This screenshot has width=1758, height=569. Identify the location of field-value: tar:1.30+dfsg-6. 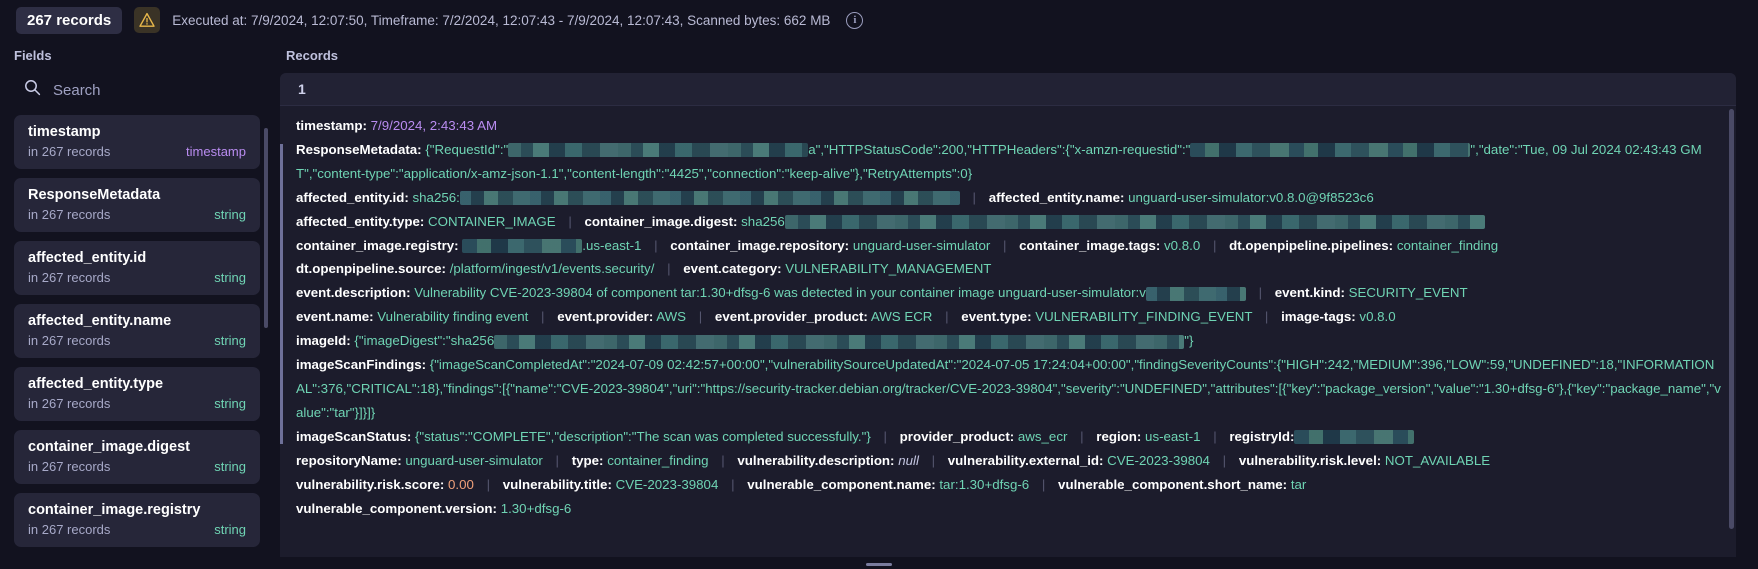
(984, 484).